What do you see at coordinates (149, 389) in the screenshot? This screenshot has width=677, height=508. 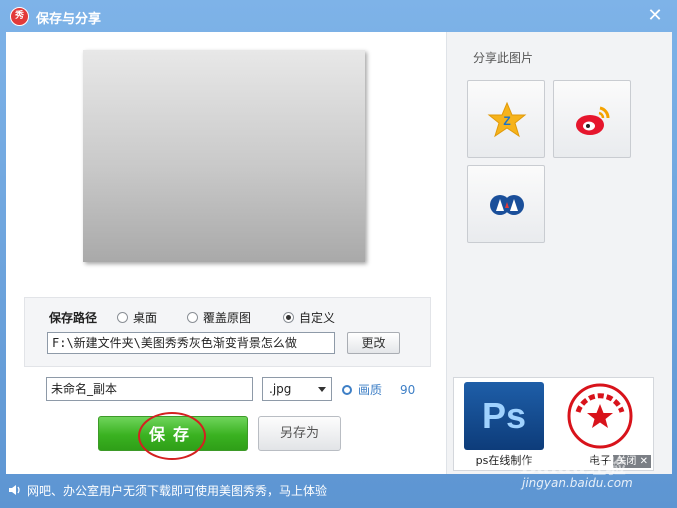 I see `file-name-input: 未命名_副本` at bounding box center [149, 389].